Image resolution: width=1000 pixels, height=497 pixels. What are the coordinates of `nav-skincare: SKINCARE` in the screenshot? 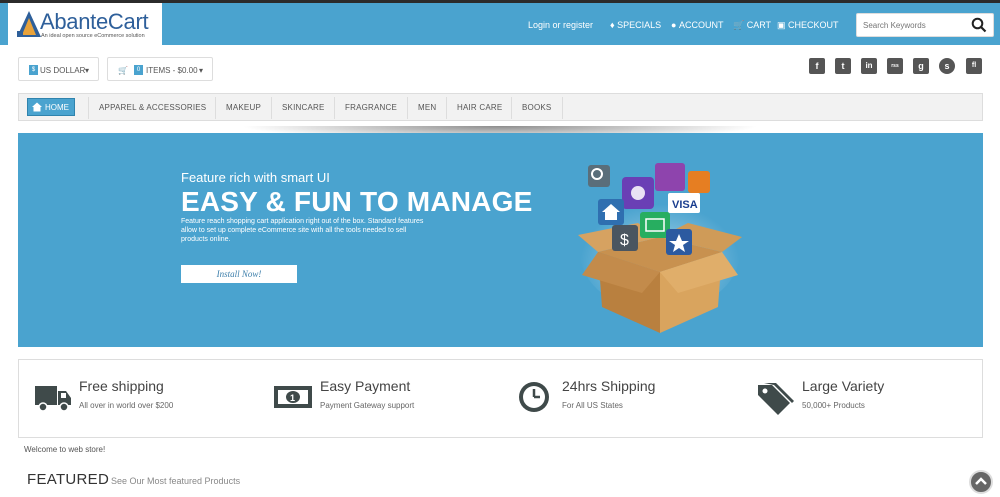 It's located at (303, 107).